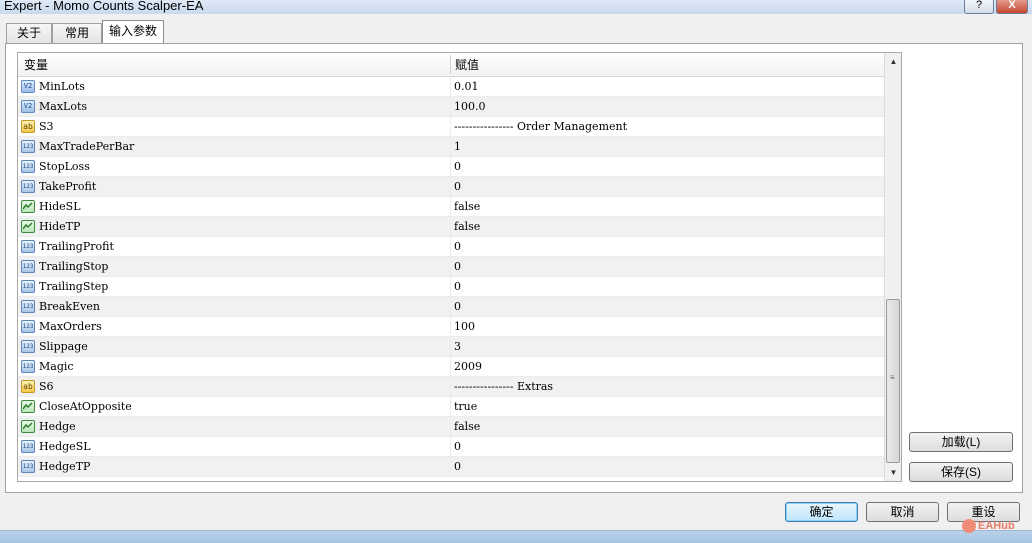  Describe the element at coordinates (63, 106) in the screenshot. I see `param-name: MaxLots` at that location.